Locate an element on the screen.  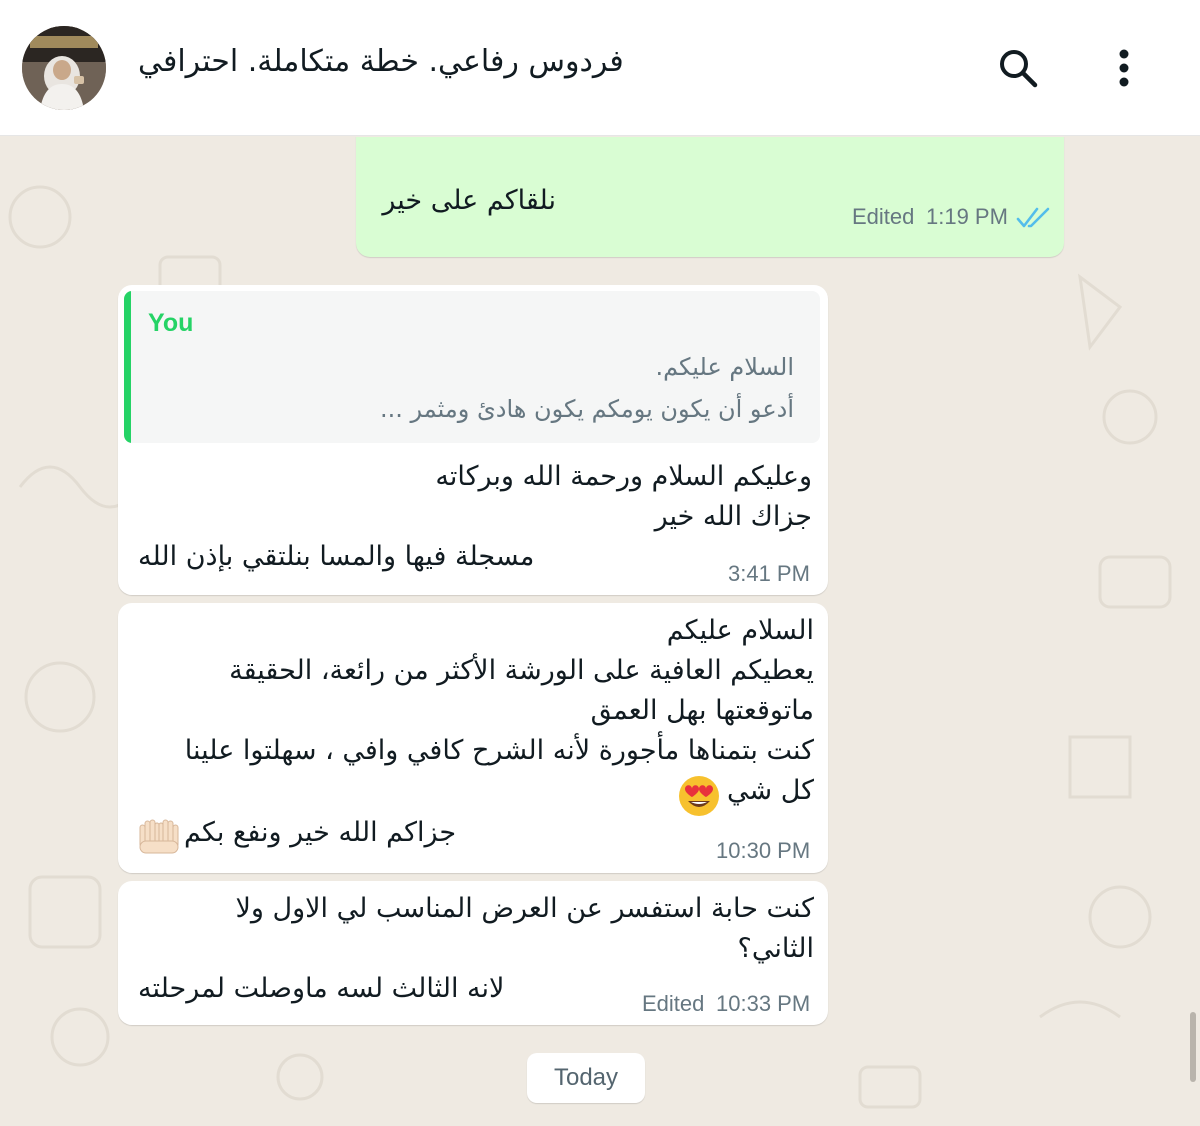
message-text-line: جزاك الله خير is located at coordinates (733, 516).